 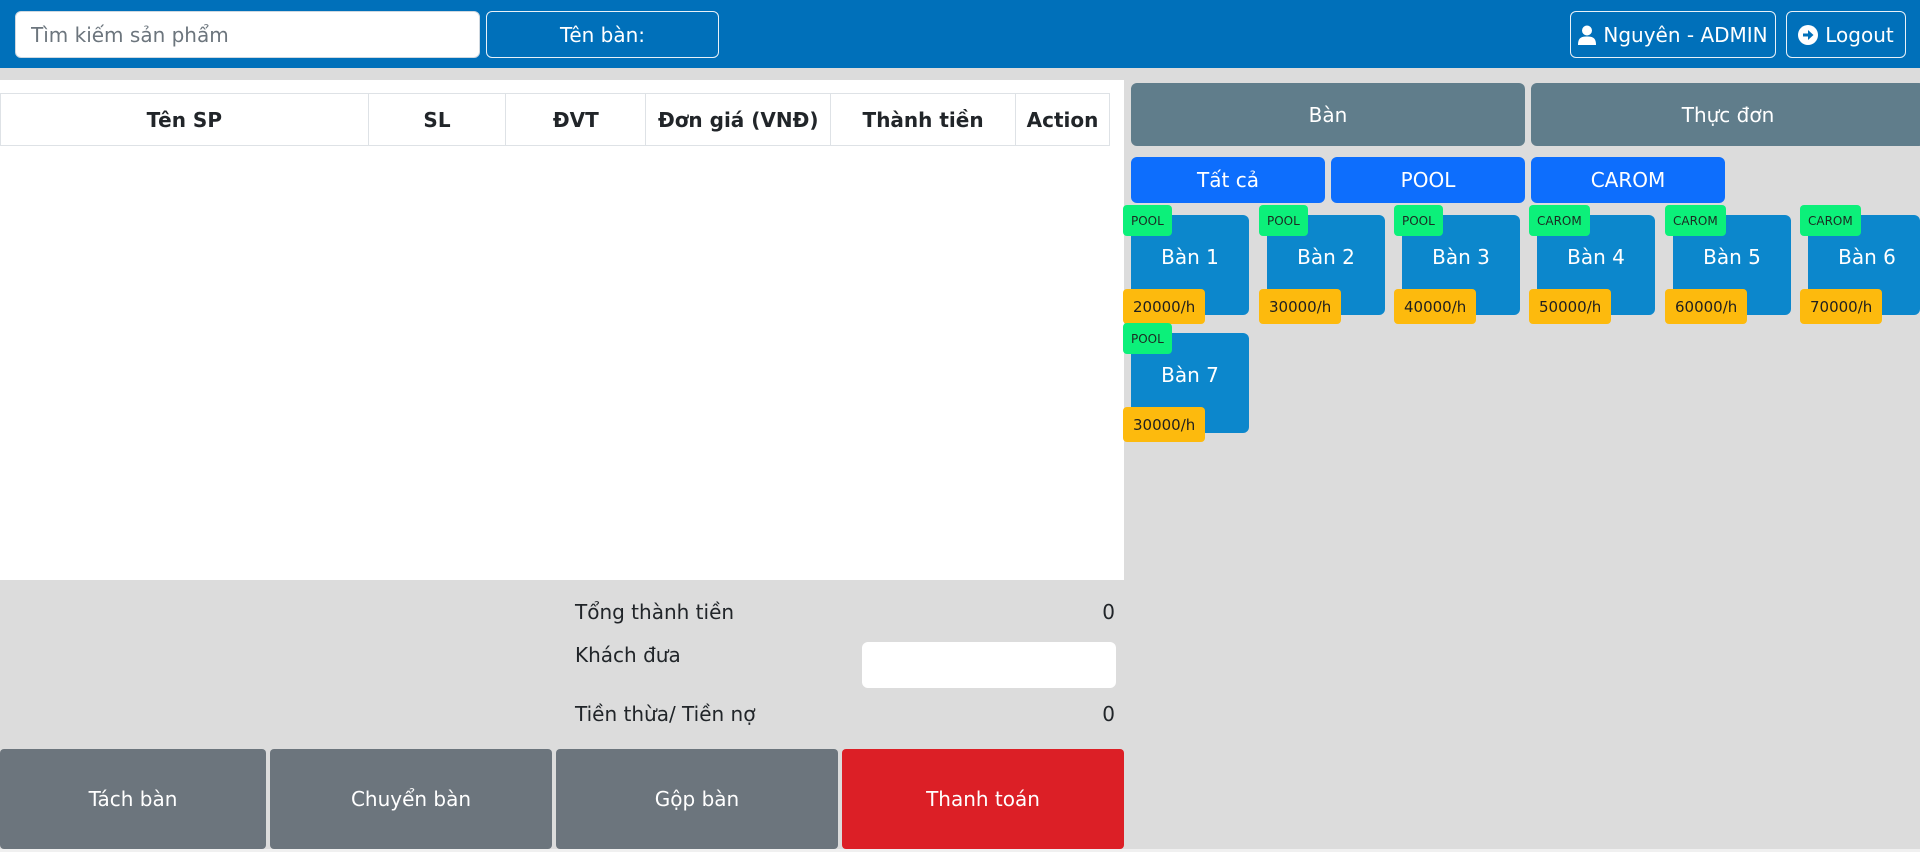 What do you see at coordinates (655, 612) in the screenshot?
I see `total-amount-label: Tổng thành tiền` at bounding box center [655, 612].